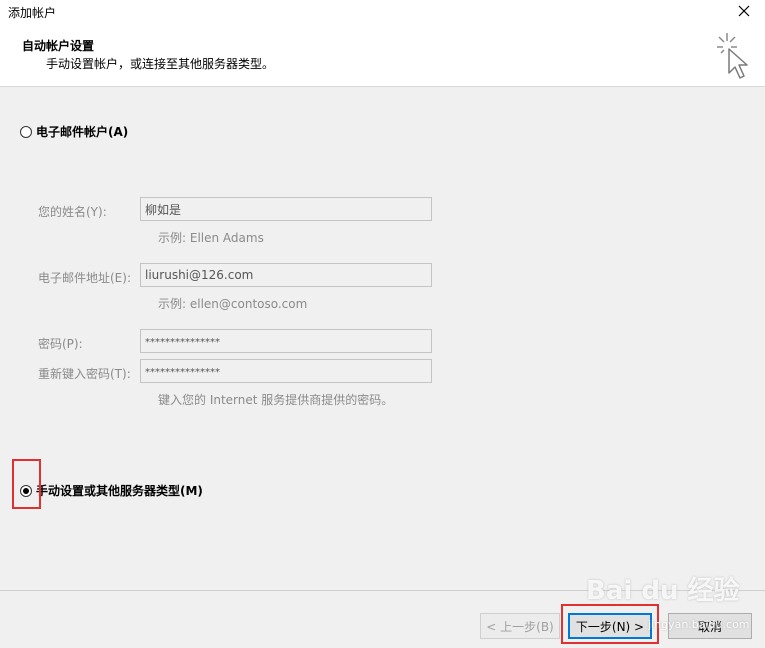 This screenshot has width=765, height=648. What do you see at coordinates (610, 626) in the screenshot?
I see `next-button: 下一步(N) >` at bounding box center [610, 626].